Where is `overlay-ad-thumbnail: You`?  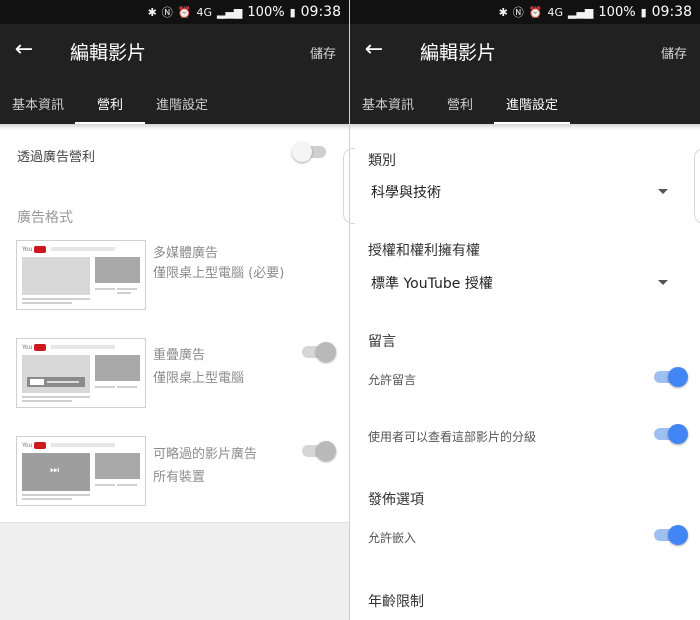 overlay-ad-thumbnail: You is located at coordinates (81, 373).